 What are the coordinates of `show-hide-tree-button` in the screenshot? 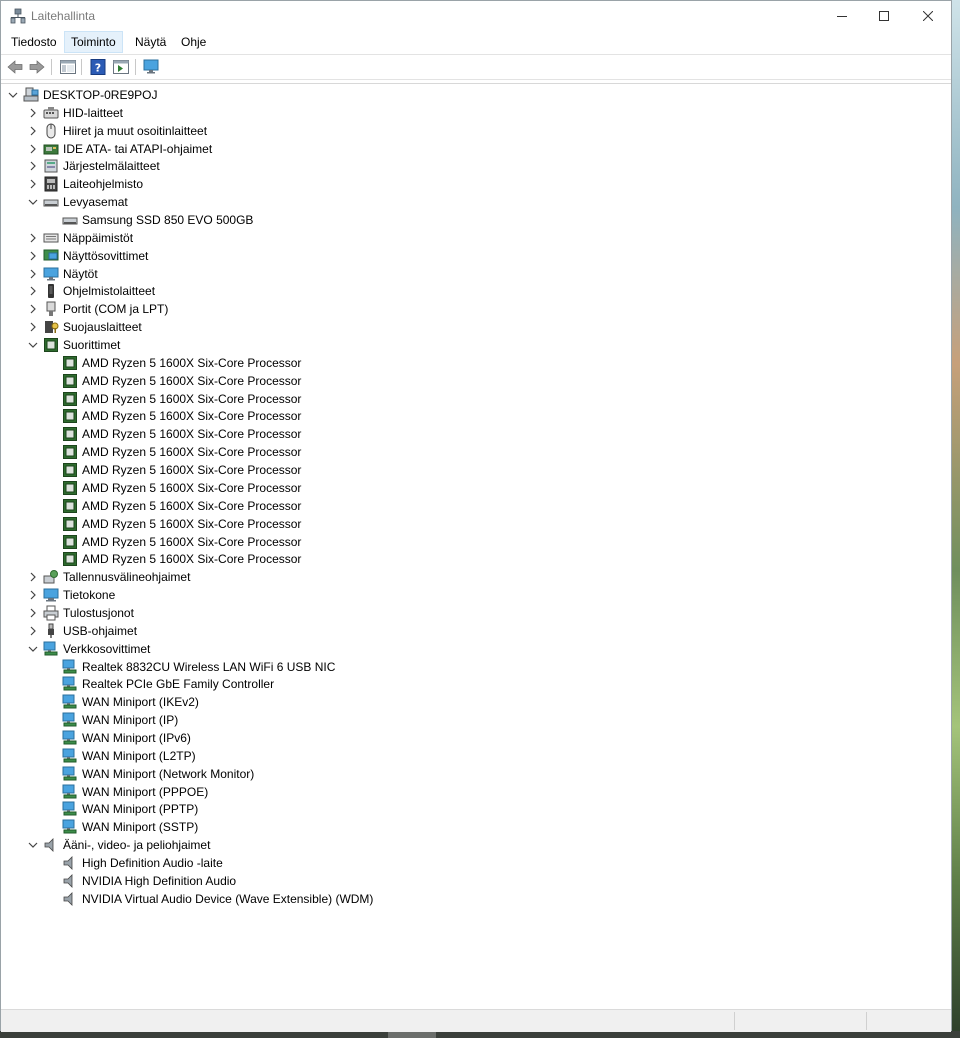 It's located at (68, 67).